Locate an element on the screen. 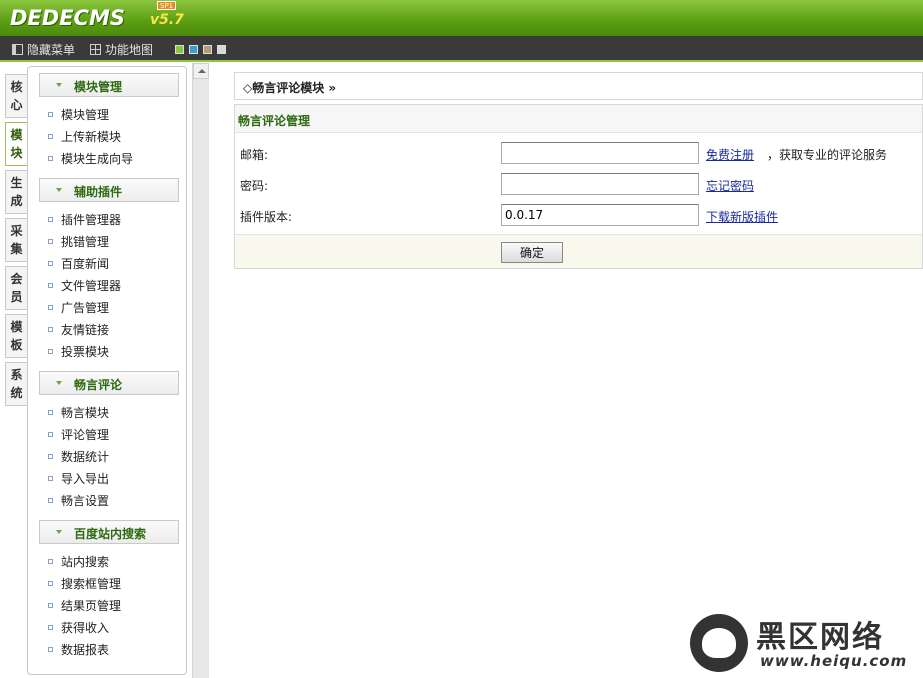 This screenshot has height=678, width=923. scroll-up-button is located at coordinates (201, 71).